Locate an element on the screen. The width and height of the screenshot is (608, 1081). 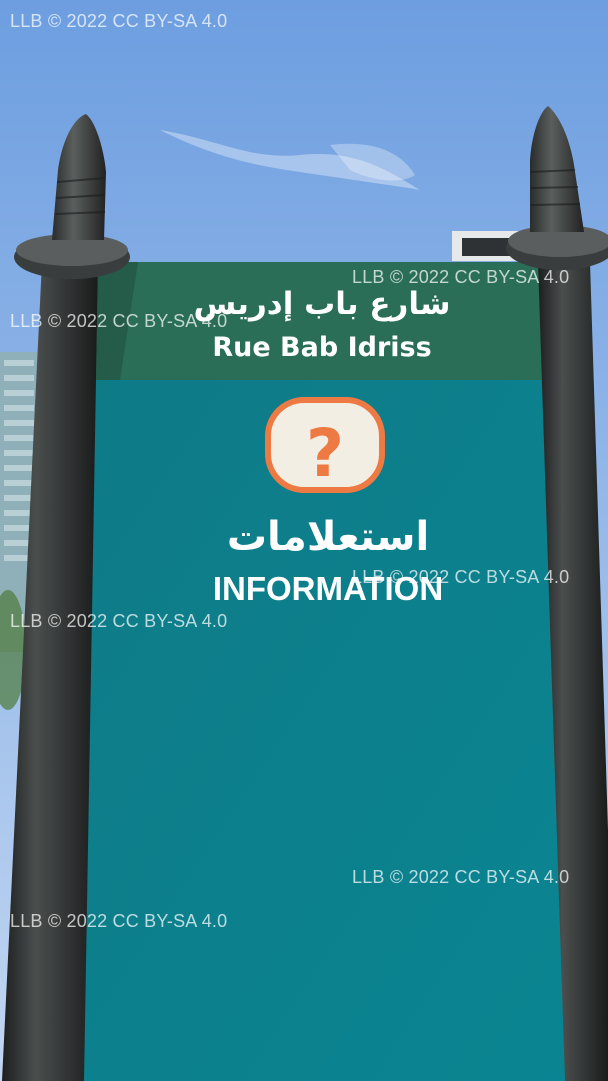
question-mark-icon: ? is located at coordinates (325, 445).